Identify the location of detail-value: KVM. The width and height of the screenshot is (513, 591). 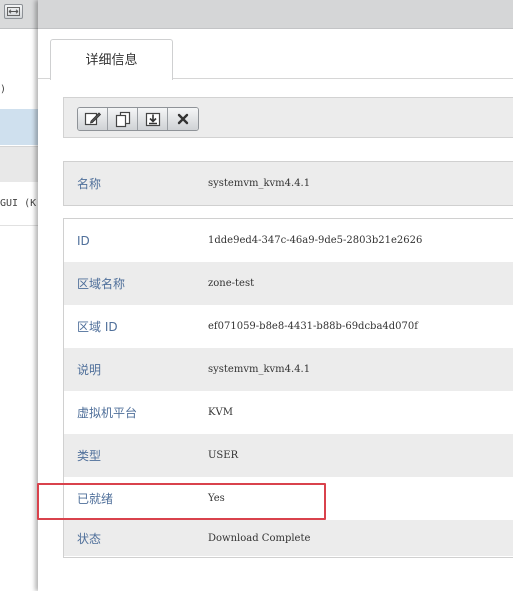
(220, 412).